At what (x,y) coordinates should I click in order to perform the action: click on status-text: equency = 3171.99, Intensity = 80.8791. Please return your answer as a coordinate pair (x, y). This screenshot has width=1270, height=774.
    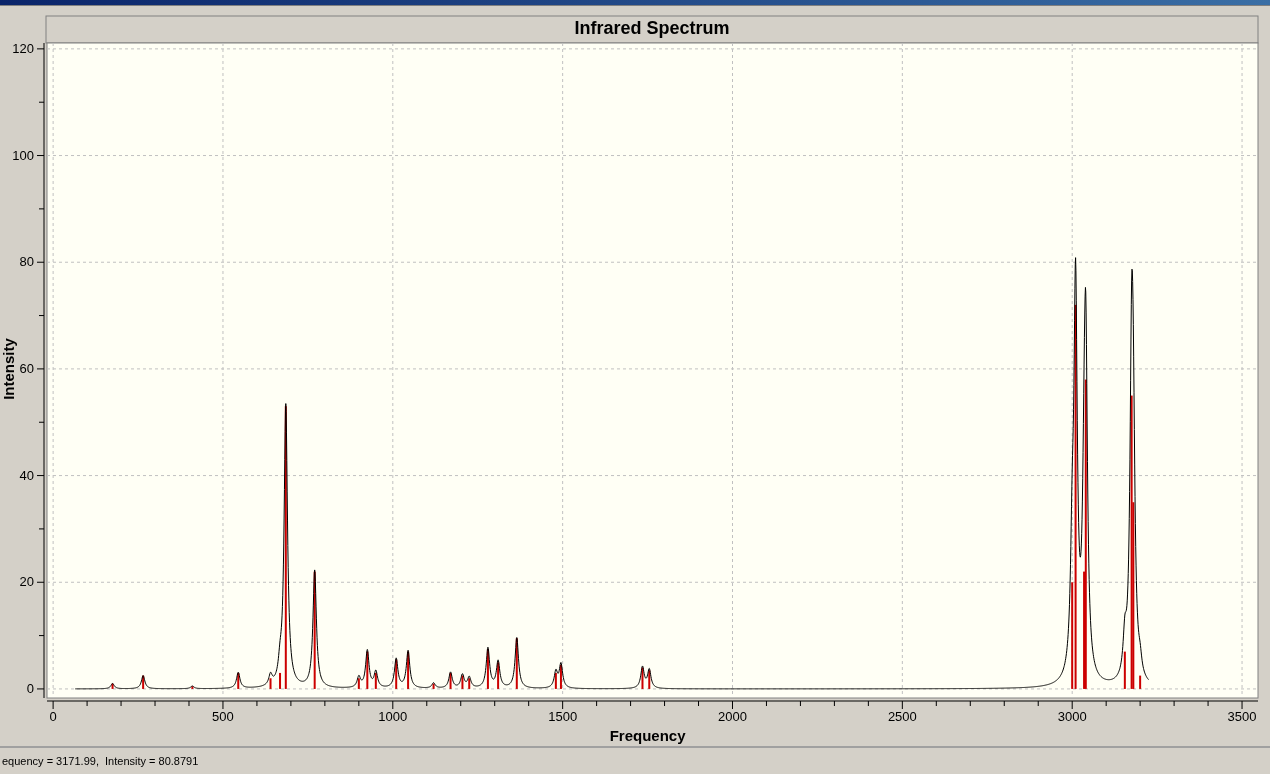
    Looking at the image, I should click on (100, 760).